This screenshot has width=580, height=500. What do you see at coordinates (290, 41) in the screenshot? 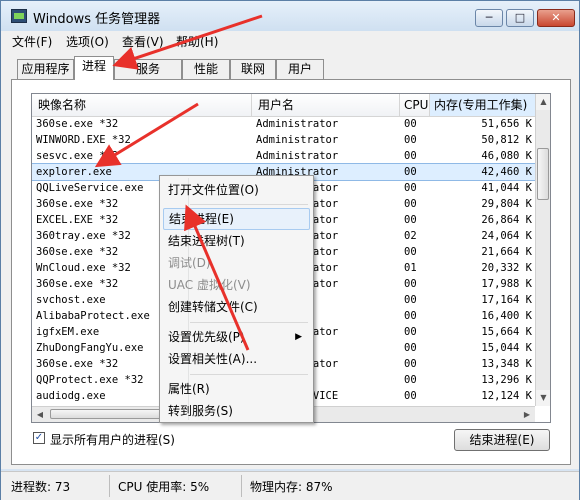
I see `menu-bar: 文件(F) 选项(O) 查看(V) 帮助(H)` at bounding box center [290, 41].